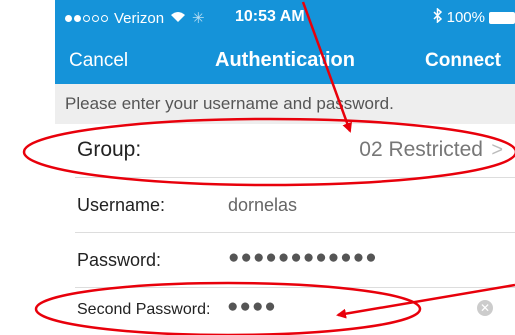 The width and height of the screenshot is (515, 335). What do you see at coordinates (285, 62) in the screenshot?
I see `navigation-bar: Authentication Cancel Connect` at bounding box center [285, 62].